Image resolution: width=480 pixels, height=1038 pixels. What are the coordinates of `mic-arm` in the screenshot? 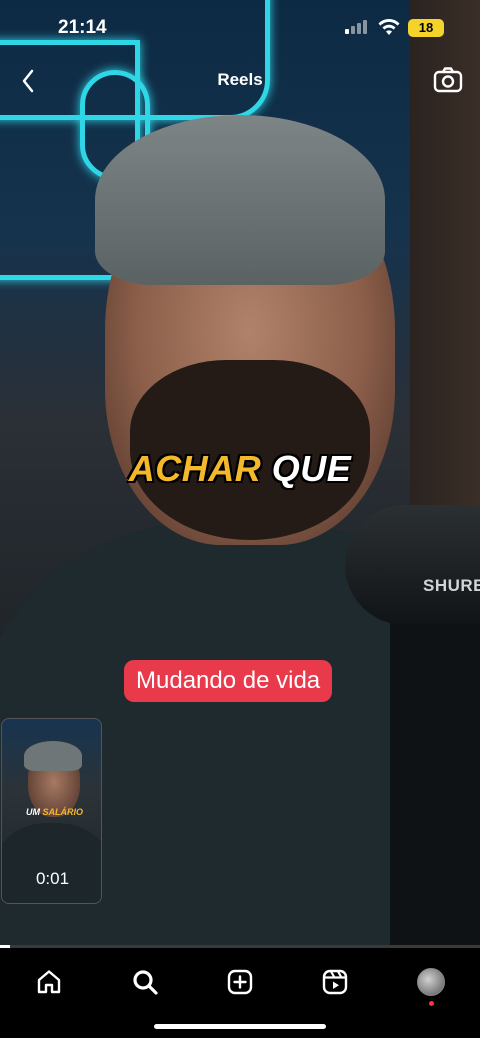 It's located at (435, 783).